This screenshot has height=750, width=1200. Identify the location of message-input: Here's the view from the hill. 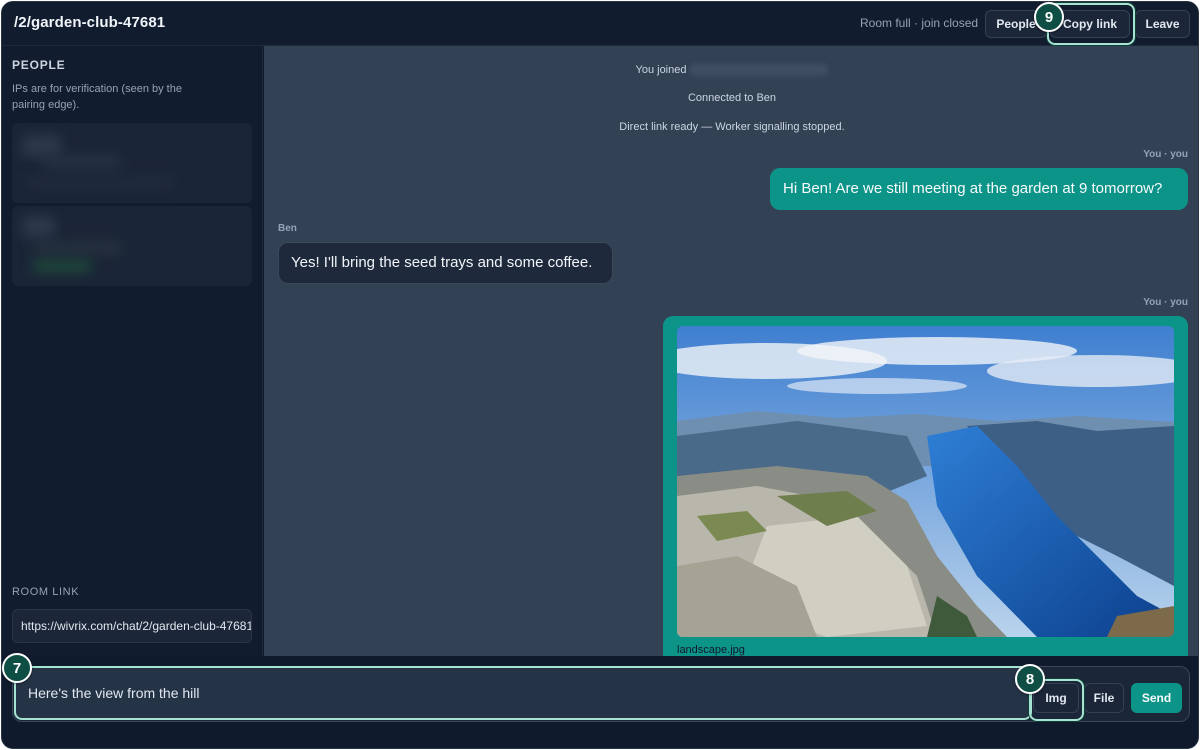
(523, 693).